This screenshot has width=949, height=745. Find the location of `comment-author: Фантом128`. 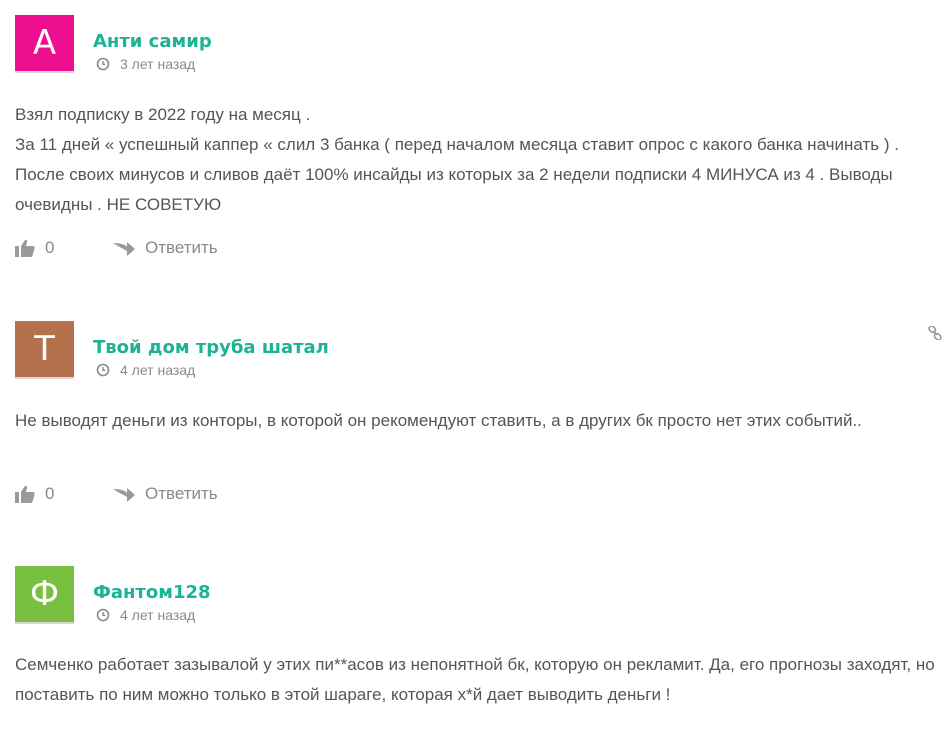

comment-author: Фантом128 is located at coordinates (152, 592).